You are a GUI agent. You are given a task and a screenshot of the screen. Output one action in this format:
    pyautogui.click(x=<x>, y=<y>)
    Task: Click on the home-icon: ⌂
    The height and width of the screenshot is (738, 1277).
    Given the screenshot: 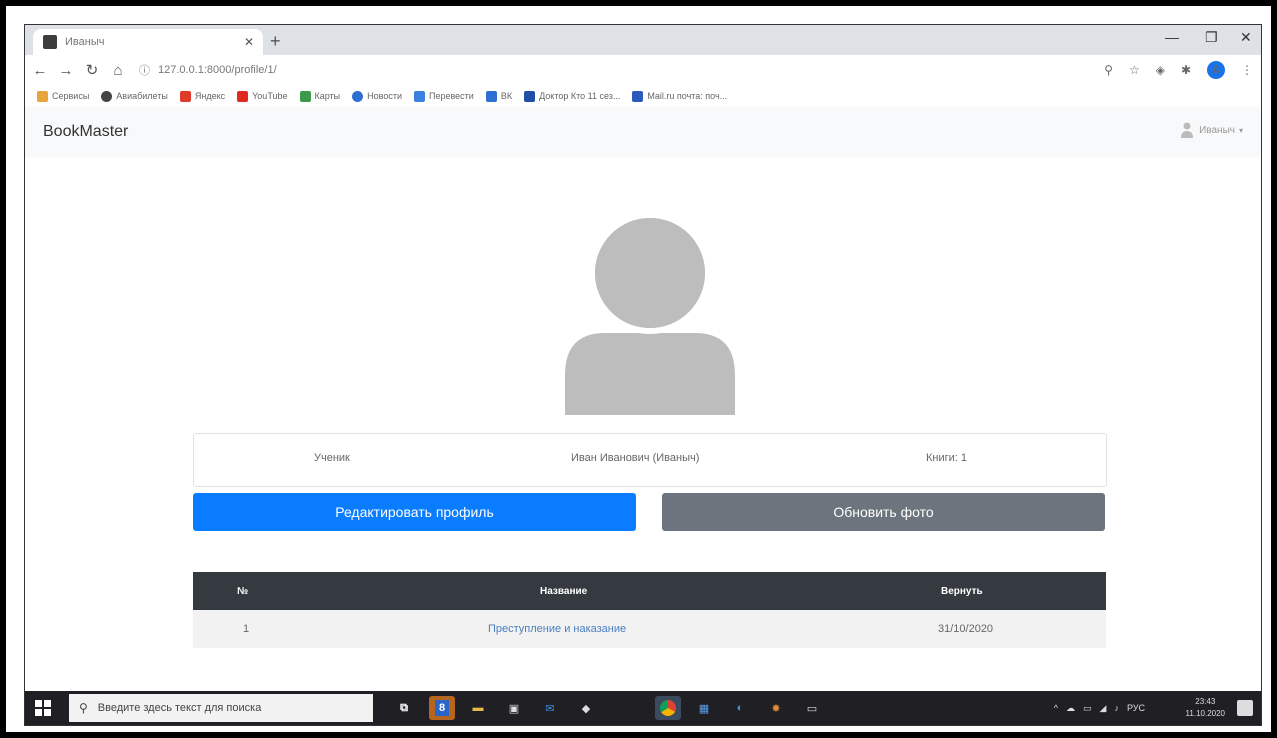 What is the action you would take?
    pyautogui.click(x=118, y=70)
    